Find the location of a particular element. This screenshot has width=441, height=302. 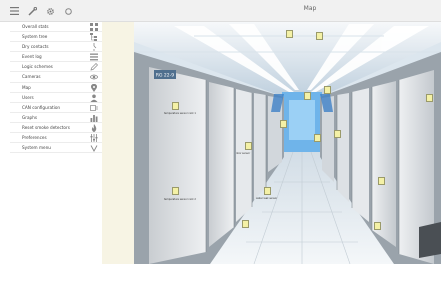

bar-chart-icon is located at coordinates (94, 118).